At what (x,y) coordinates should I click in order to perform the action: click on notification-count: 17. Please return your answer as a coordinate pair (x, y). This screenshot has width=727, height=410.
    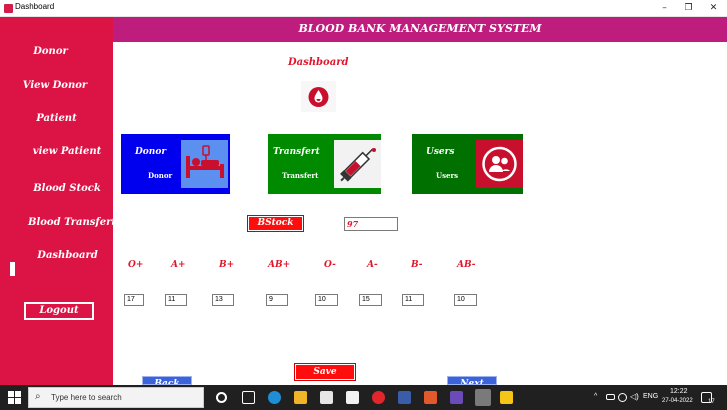
    Looking at the image, I should click on (711, 402).